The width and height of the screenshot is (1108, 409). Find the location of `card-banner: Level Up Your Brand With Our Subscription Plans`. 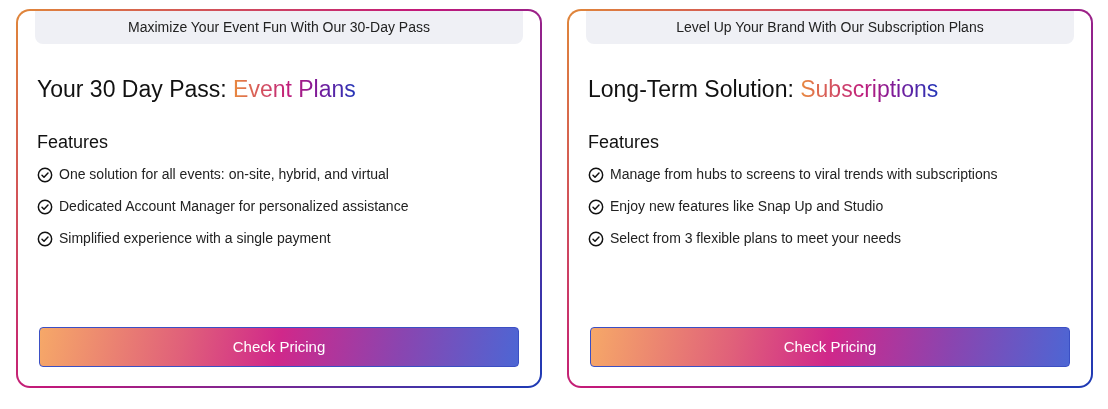

card-banner: Level Up Your Brand With Our Subscription Plans is located at coordinates (830, 27).